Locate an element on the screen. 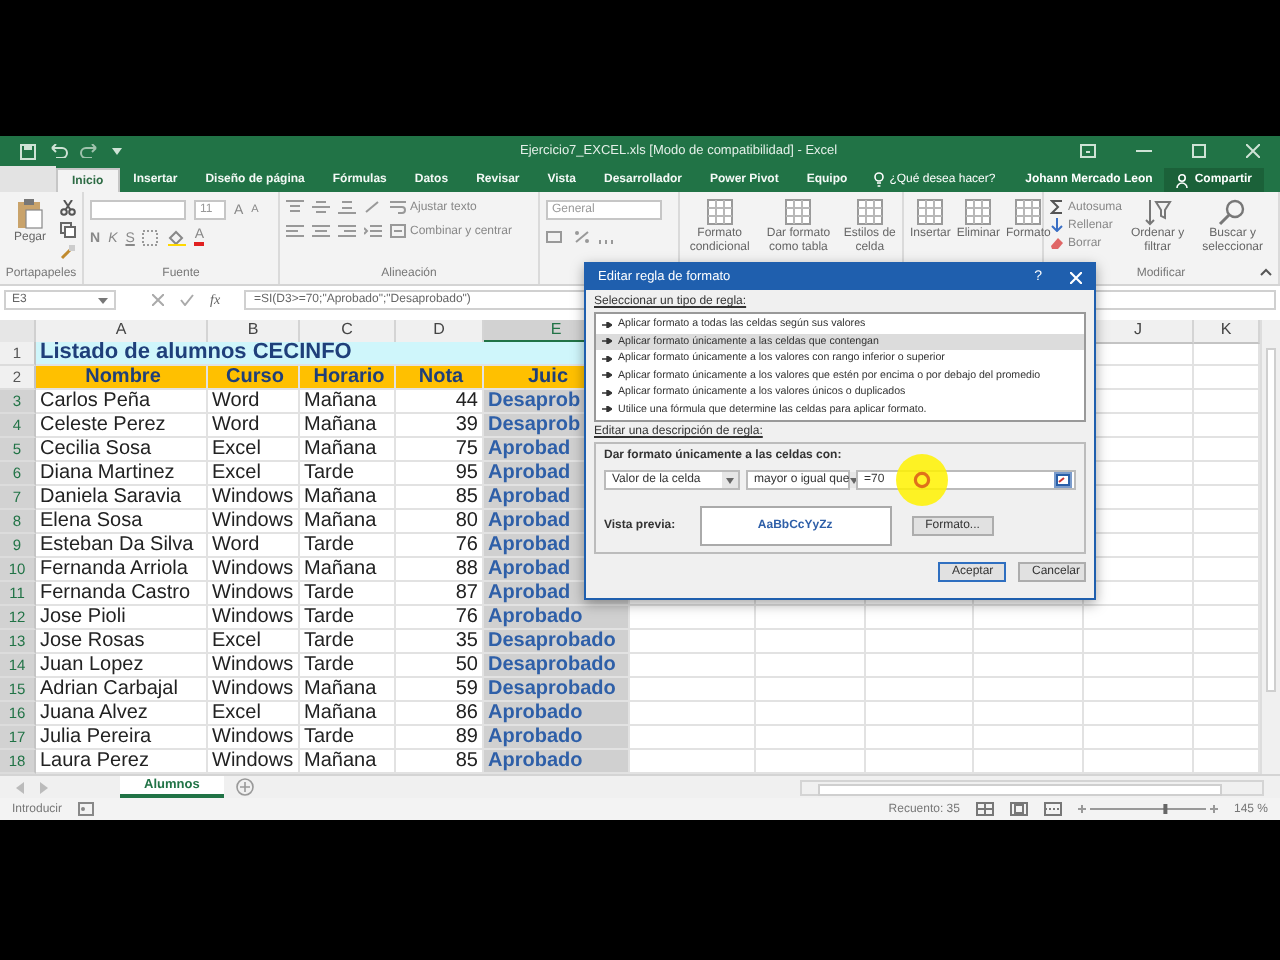 Image resolution: width=1280 pixels, height=960 pixels. cell: Diana Martinez is located at coordinates (122, 474).